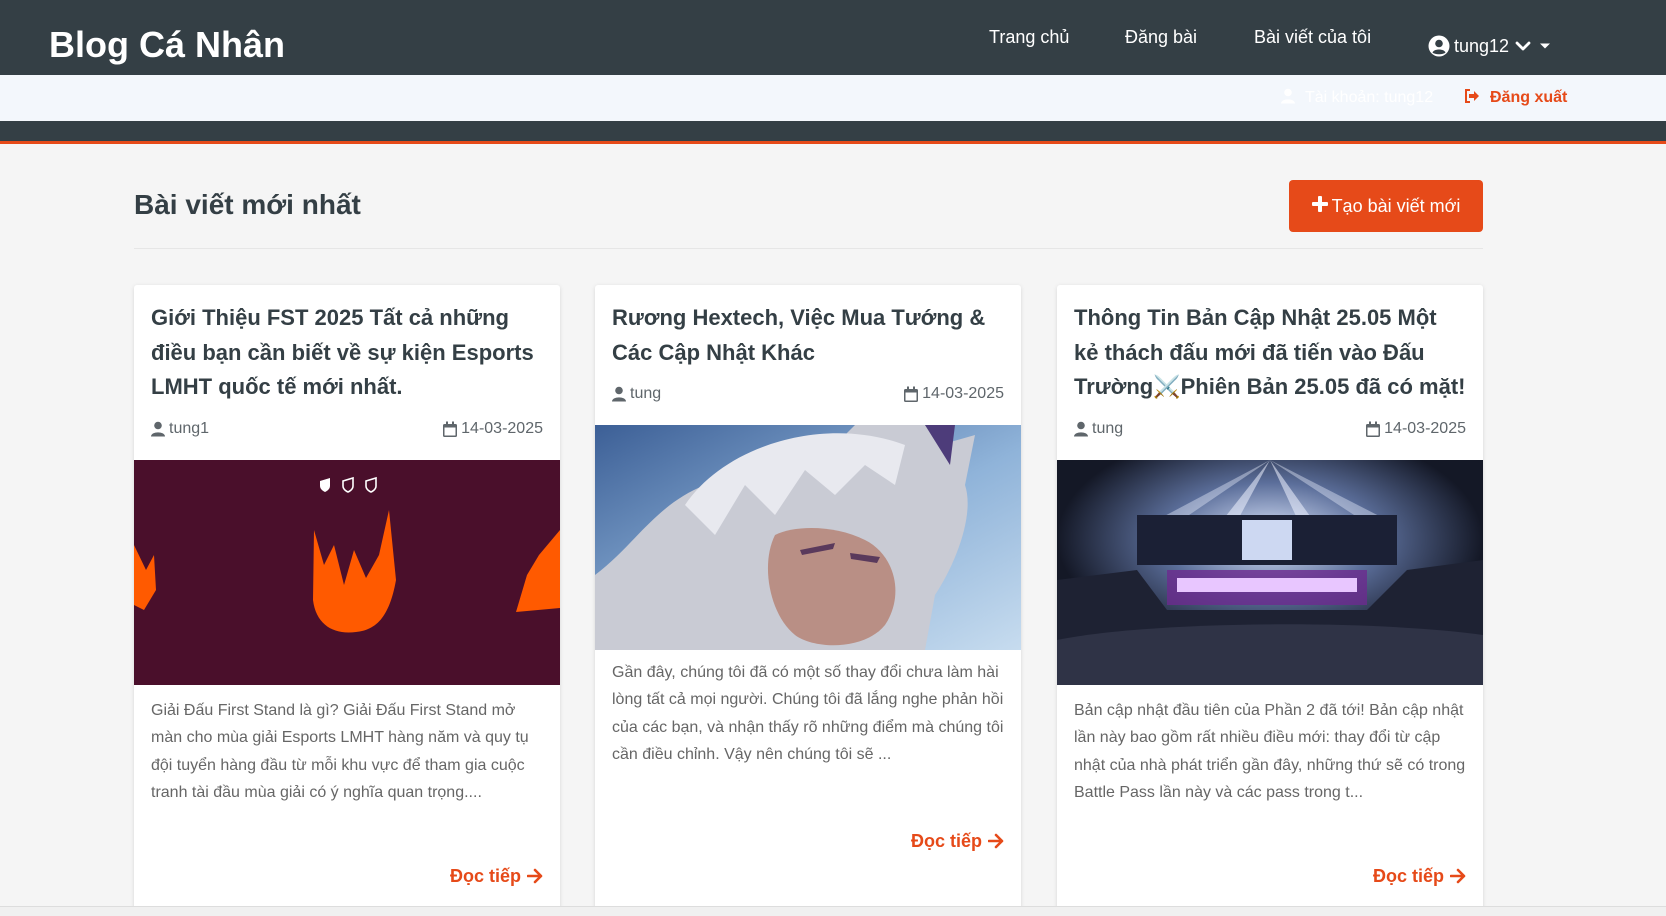  What do you see at coordinates (833, 911) in the screenshot?
I see `bottom-bar` at bounding box center [833, 911].